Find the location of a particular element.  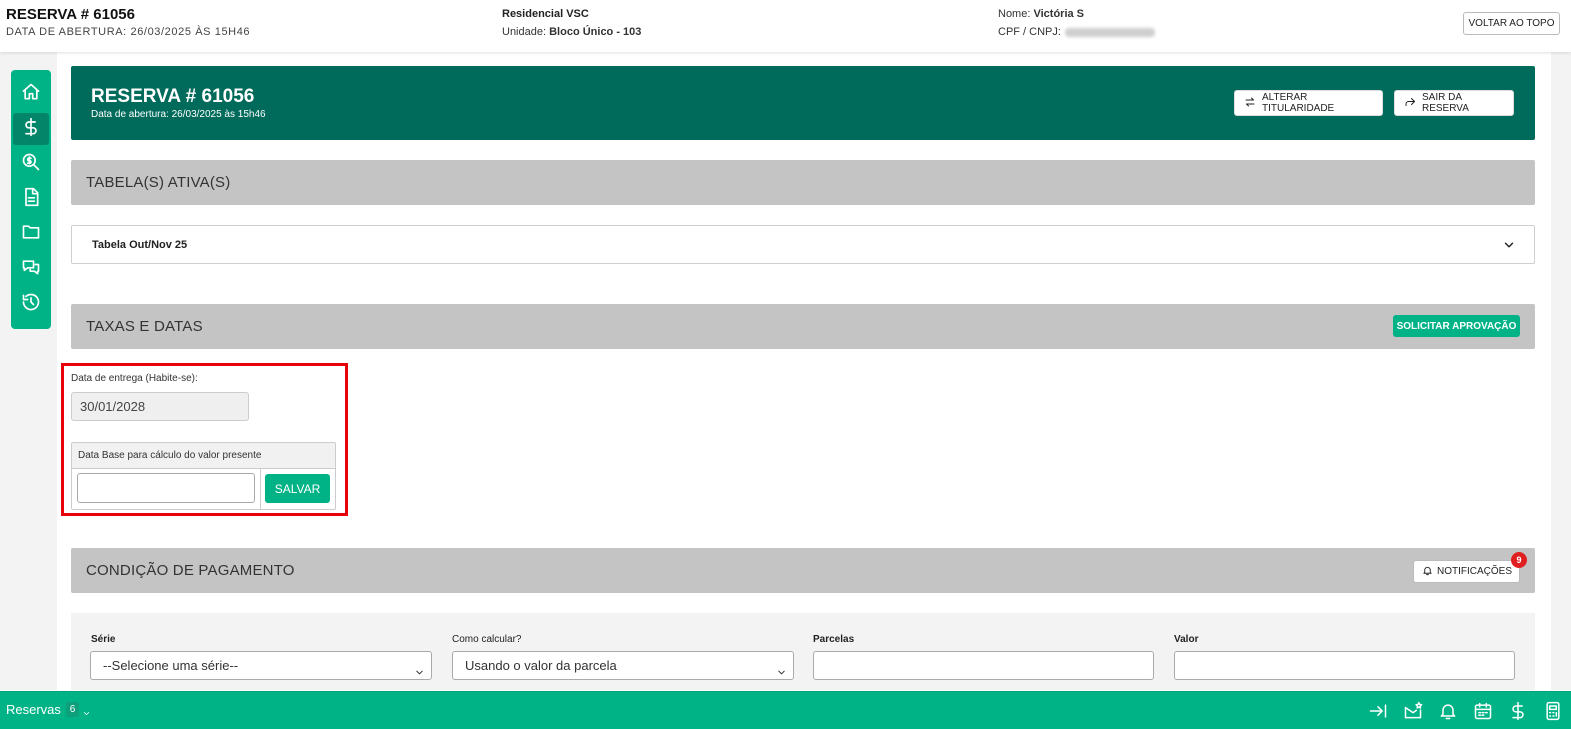

home-icon is located at coordinates (31, 94).